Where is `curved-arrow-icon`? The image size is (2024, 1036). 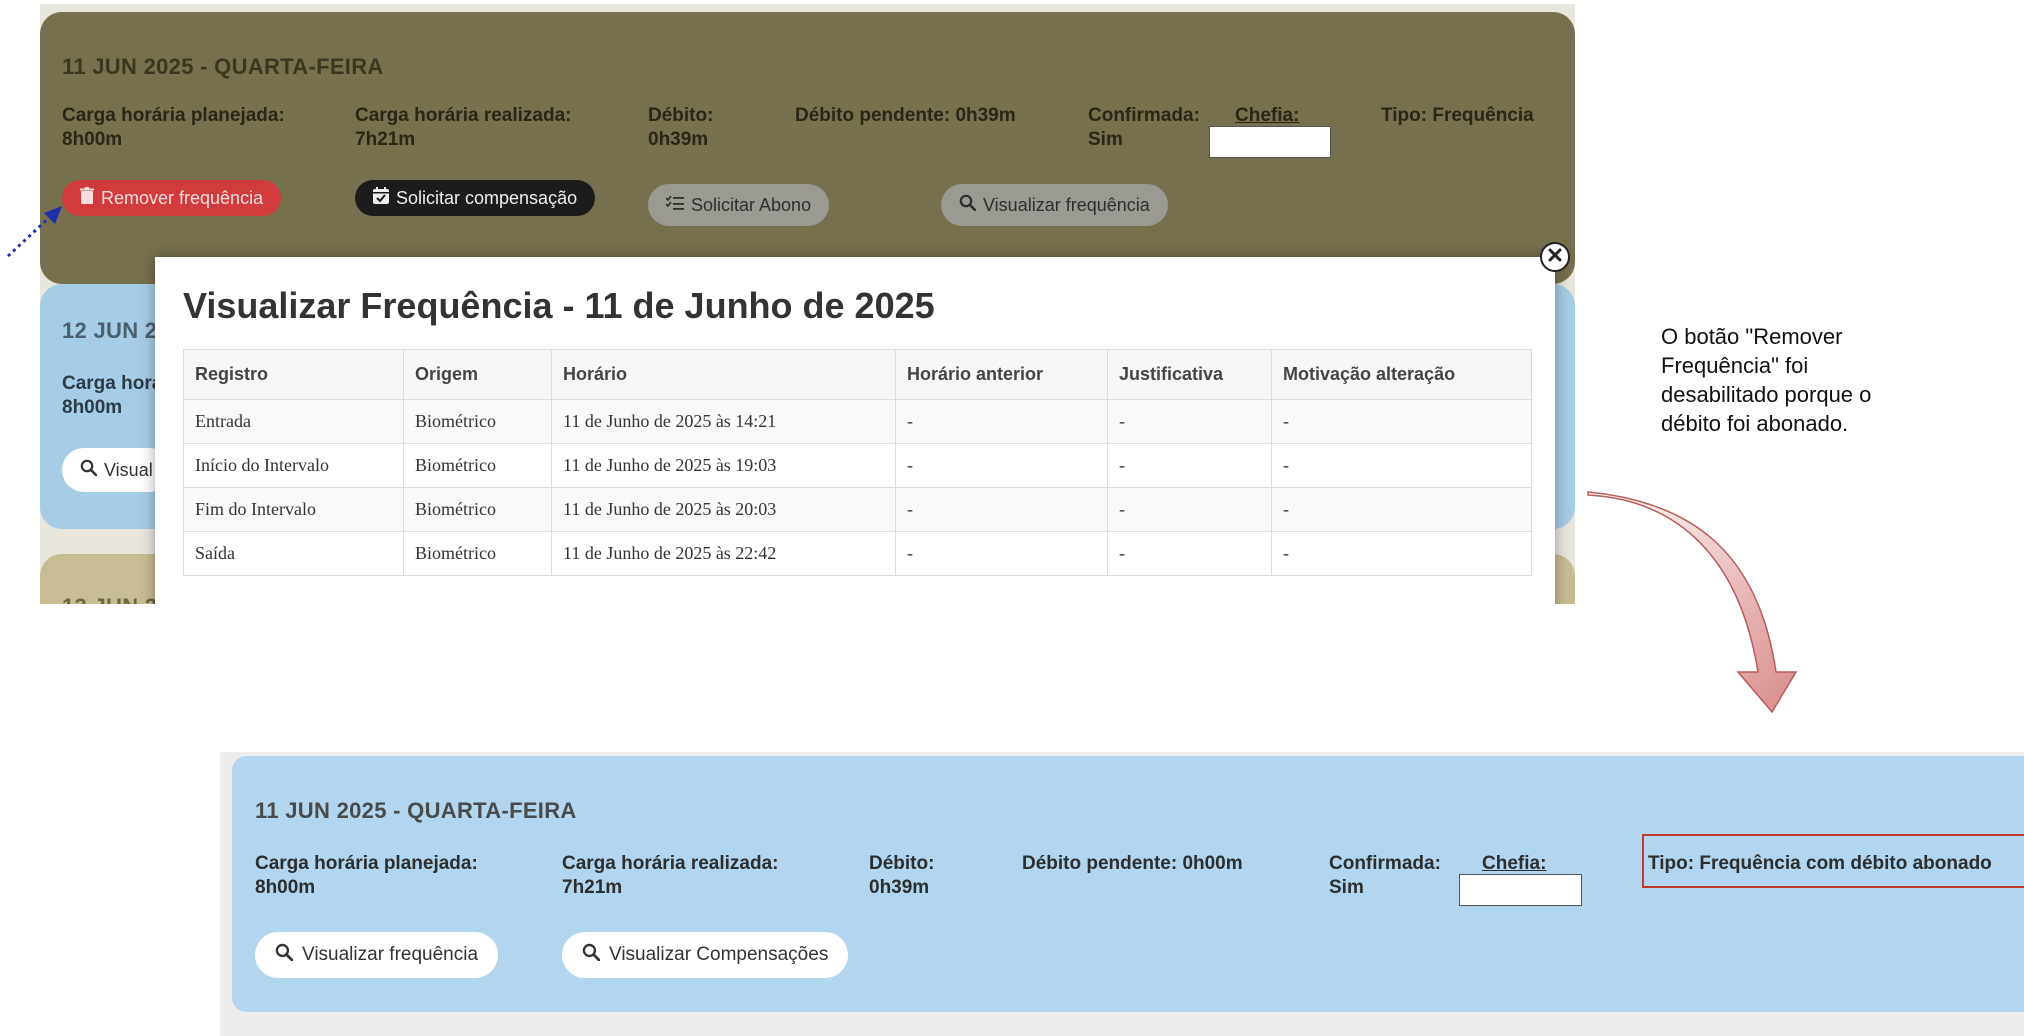
curved-arrow-icon is located at coordinates (1692, 602).